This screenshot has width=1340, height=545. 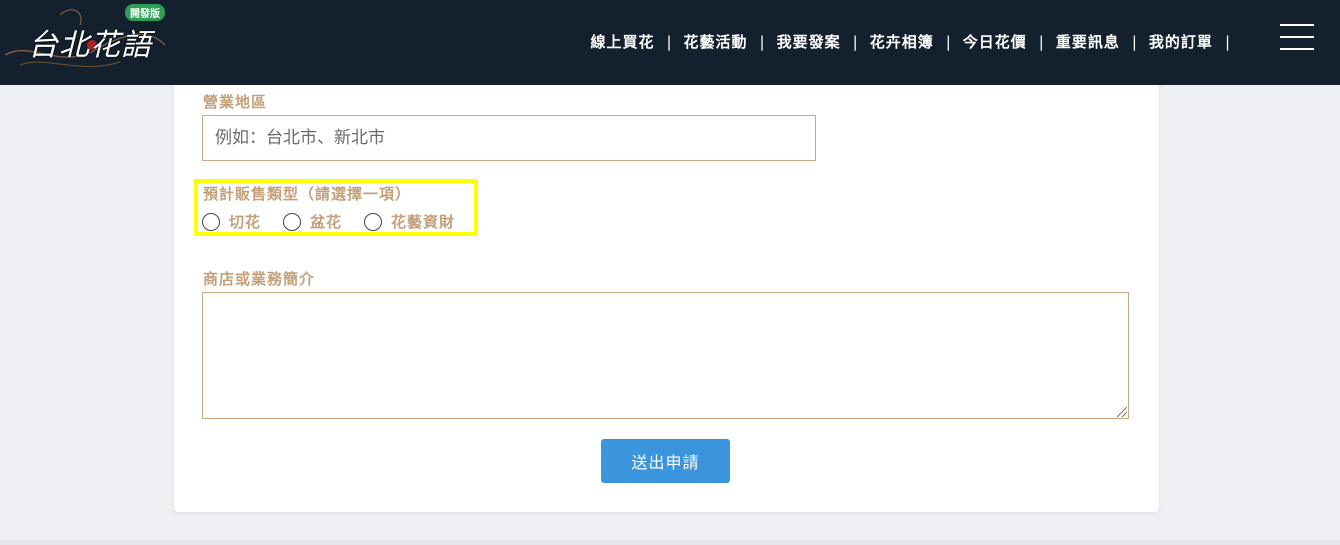 What do you see at coordinates (716, 41) in the screenshot?
I see `nav-floral-events: 花藝活動` at bounding box center [716, 41].